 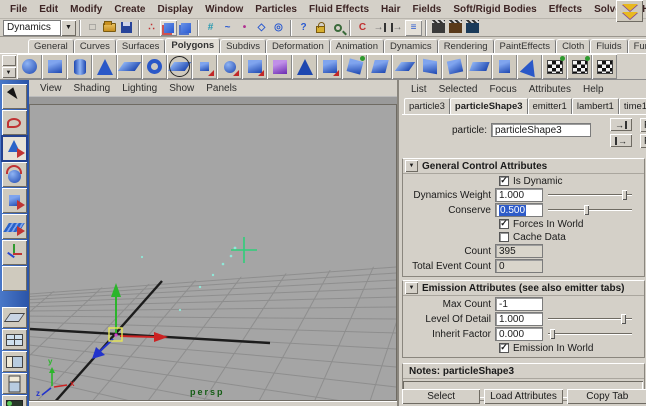 What do you see at coordinates (18, 9) in the screenshot?
I see `menu-file: File` at bounding box center [18, 9].